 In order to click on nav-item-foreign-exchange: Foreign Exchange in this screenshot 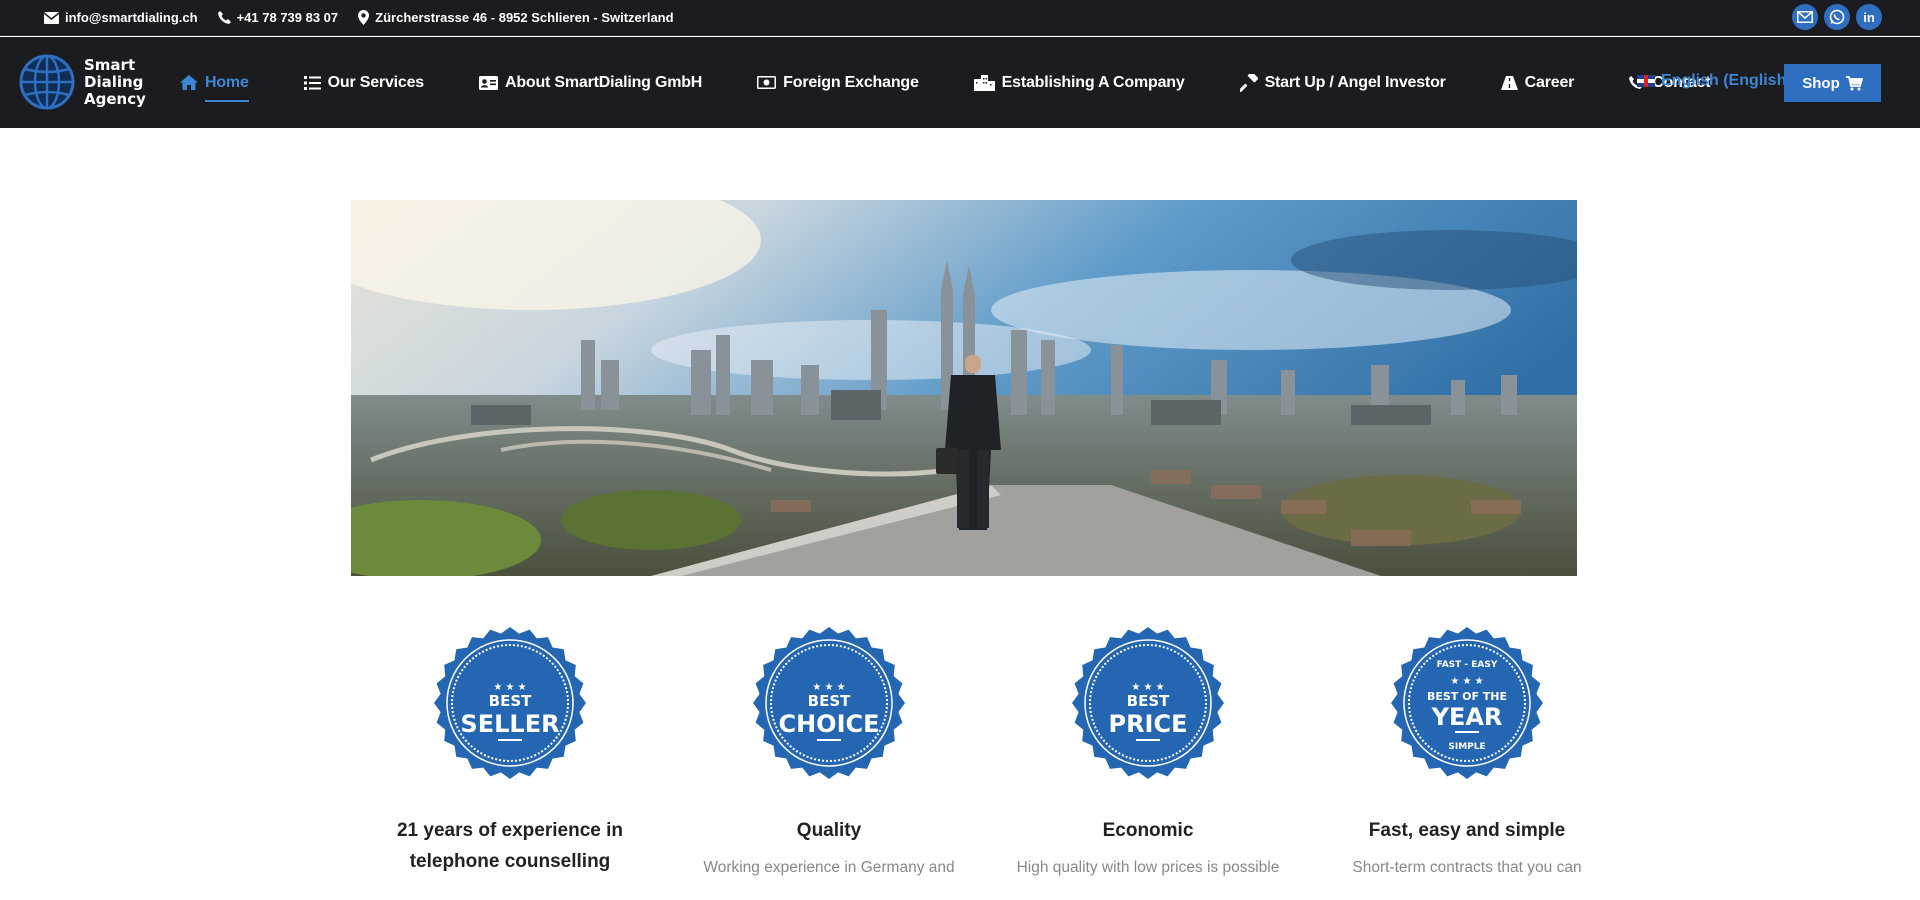, I will do `click(838, 83)`.